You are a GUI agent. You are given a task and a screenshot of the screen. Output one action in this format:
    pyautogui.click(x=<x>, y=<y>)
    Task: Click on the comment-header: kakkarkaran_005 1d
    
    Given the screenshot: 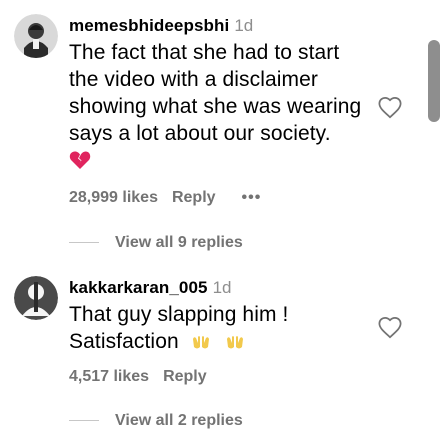 What is the action you would take?
    pyautogui.click(x=221, y=288)
    